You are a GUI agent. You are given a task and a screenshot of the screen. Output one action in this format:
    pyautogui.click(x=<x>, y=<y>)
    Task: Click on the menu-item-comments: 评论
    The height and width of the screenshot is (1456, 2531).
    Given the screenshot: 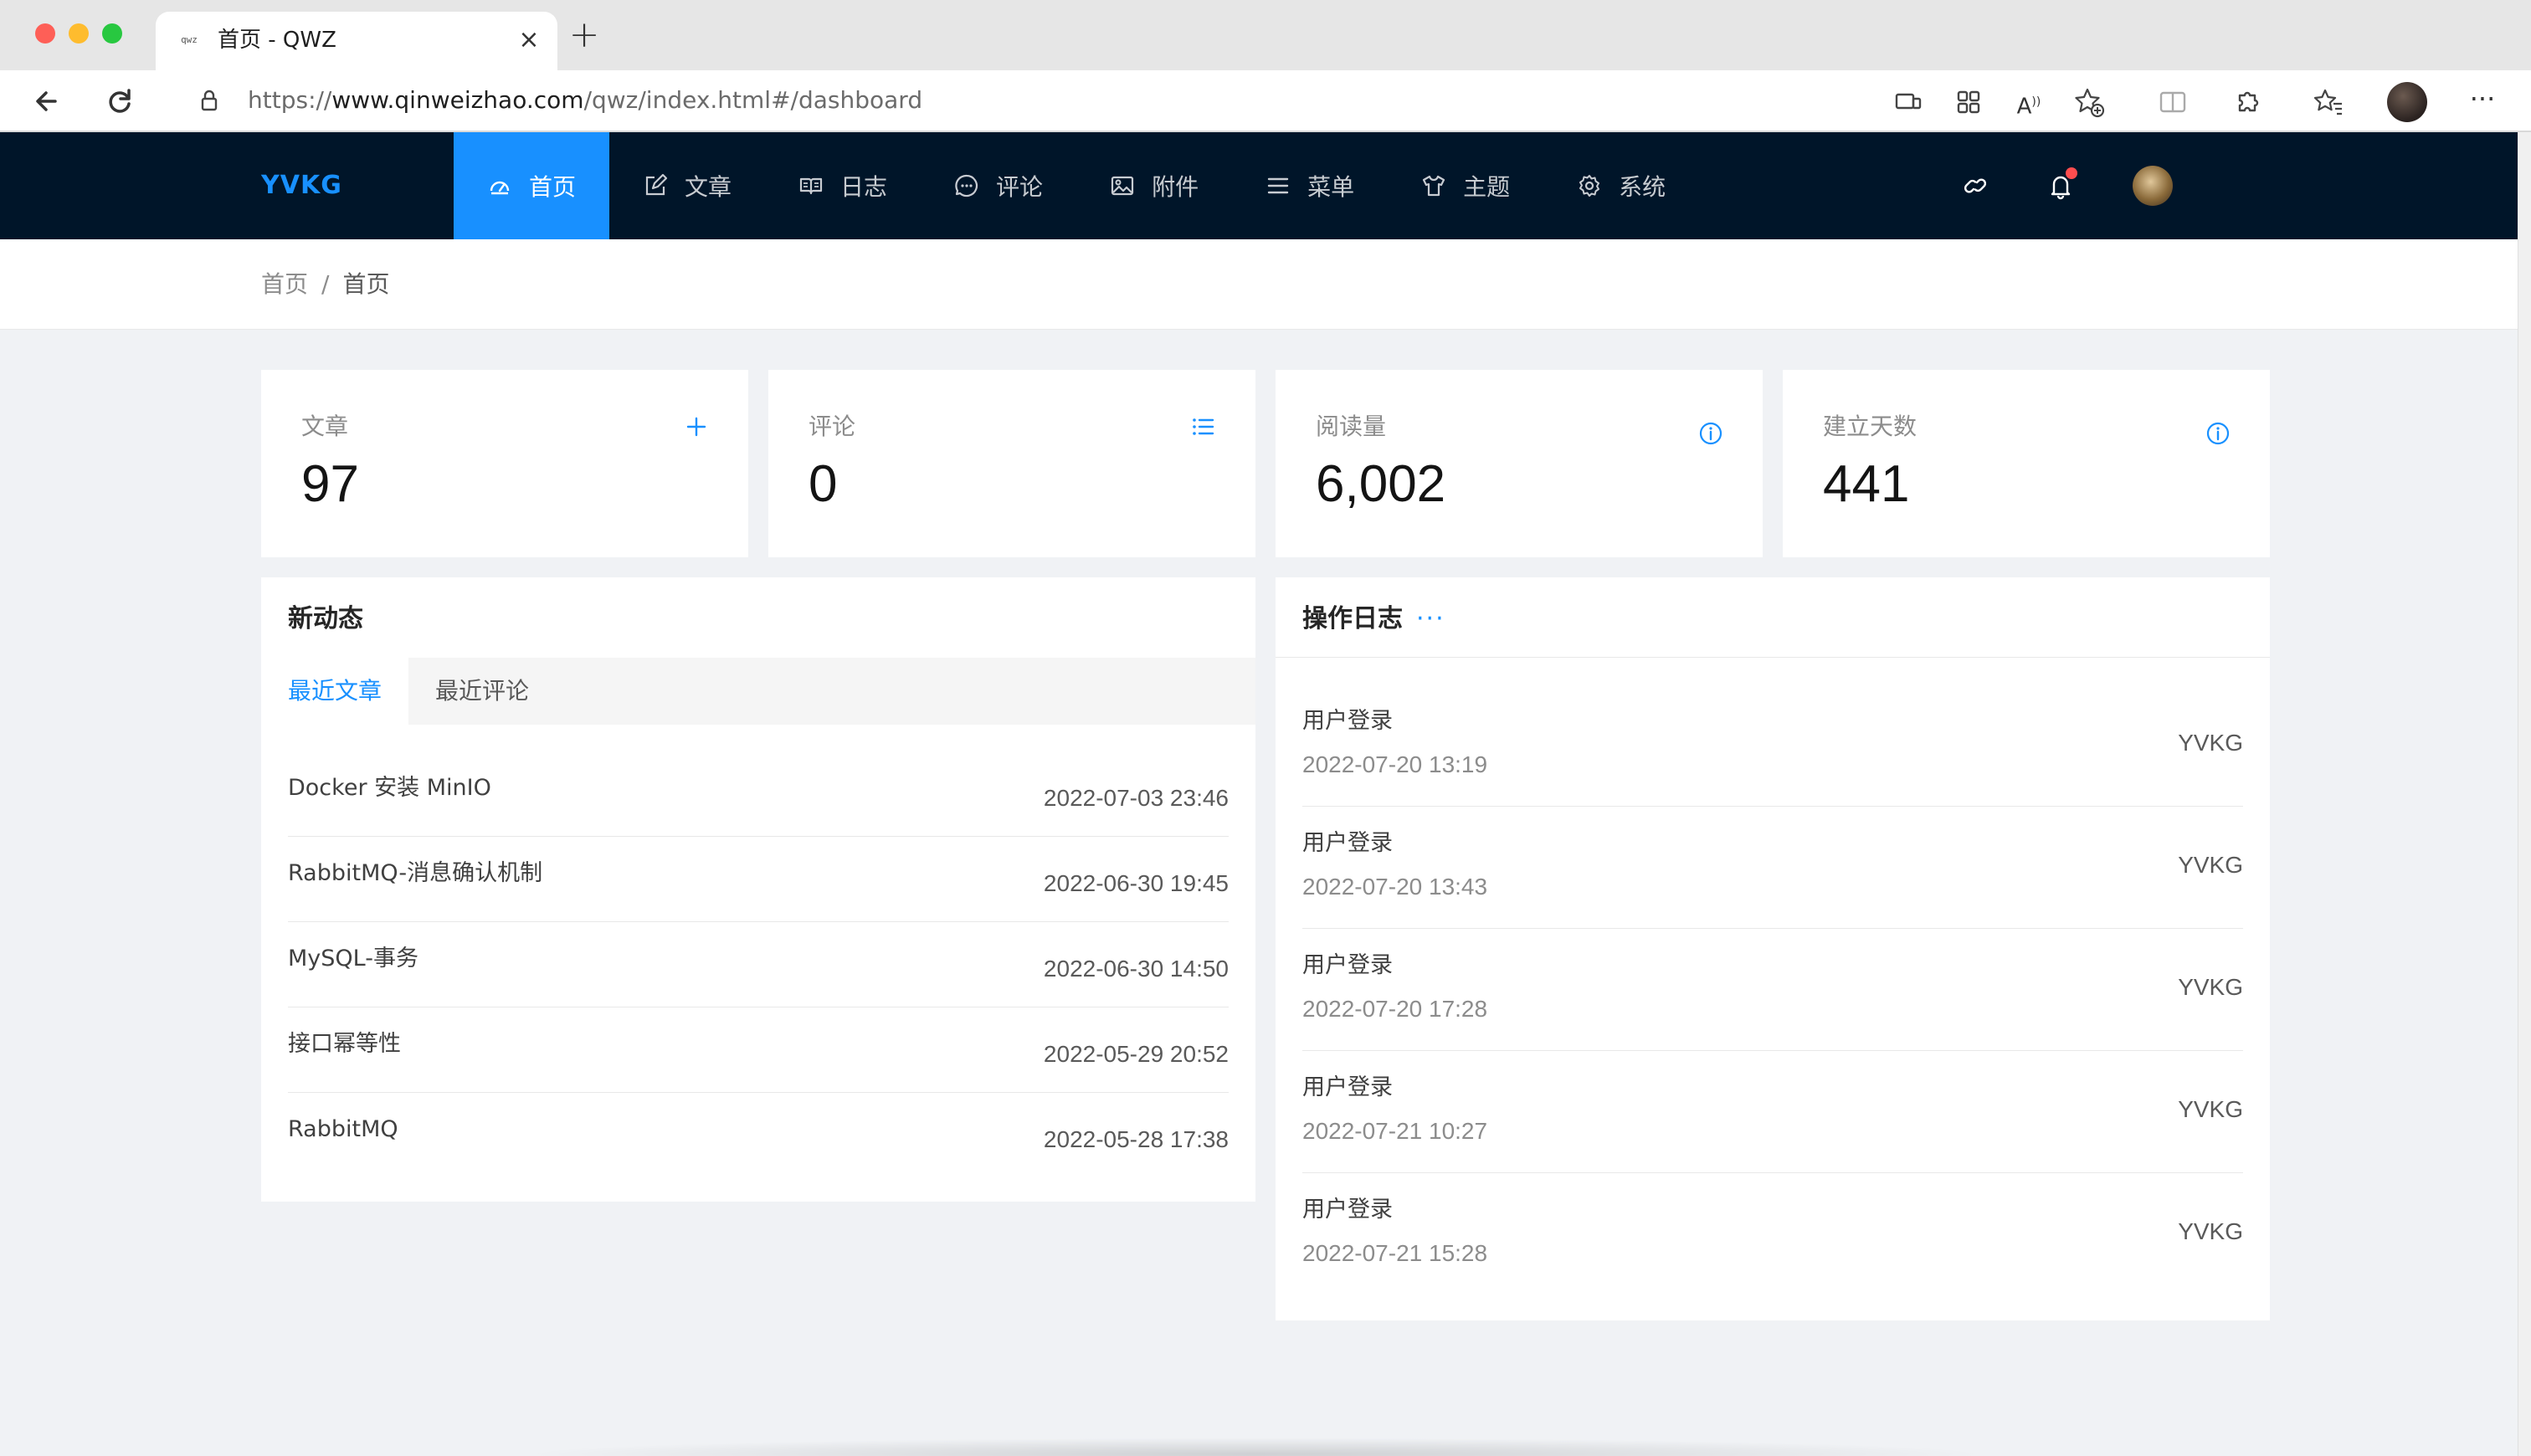 What is the action you would take?
    pyautogui.click(x=998, y=185)
    